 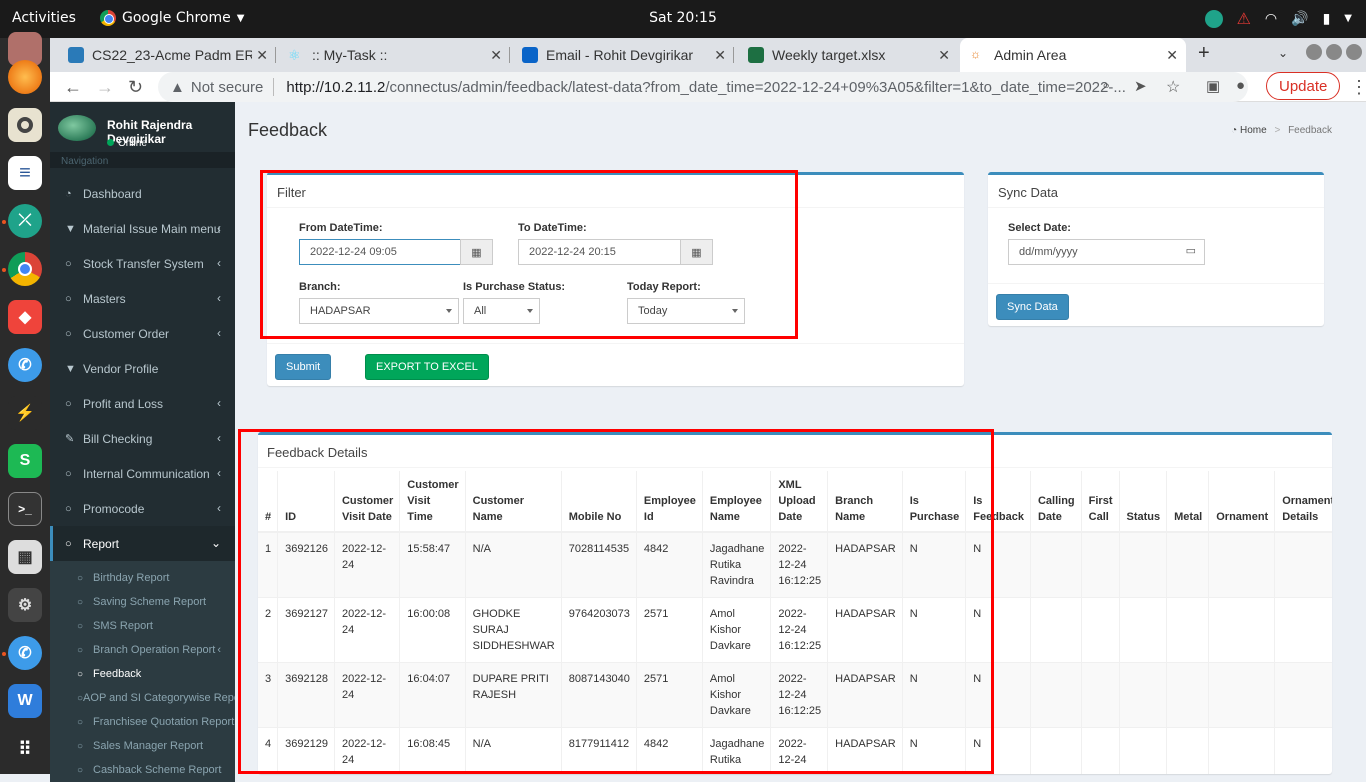 What do you see at coordinates (142, 333) in the screenshot?
I see `sidebar-item-customer-order: ○ Customer Order ‹` at bounding box center [142, 333].